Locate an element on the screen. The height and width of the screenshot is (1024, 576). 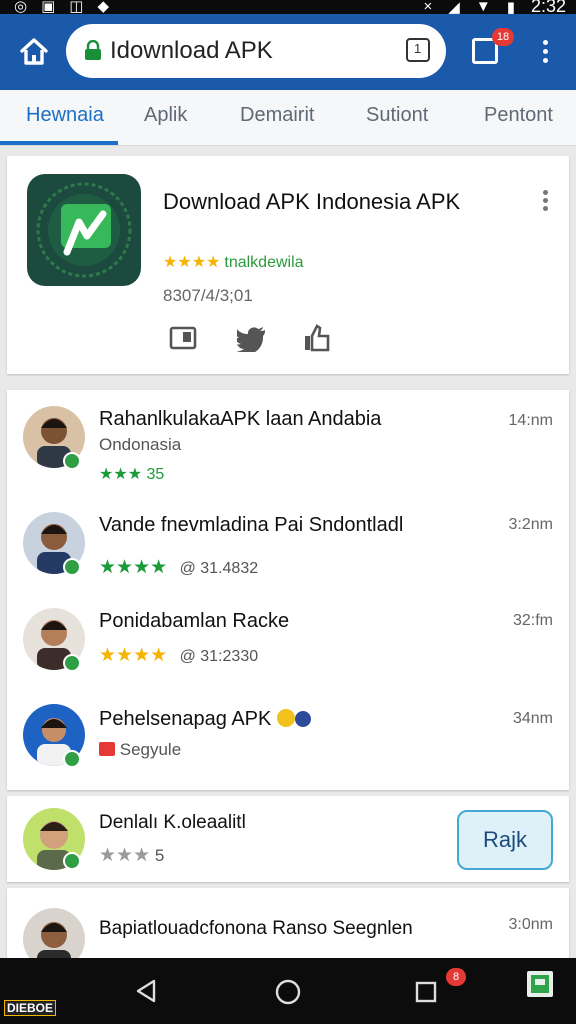
home-icon is located at coordinates (34, 51).